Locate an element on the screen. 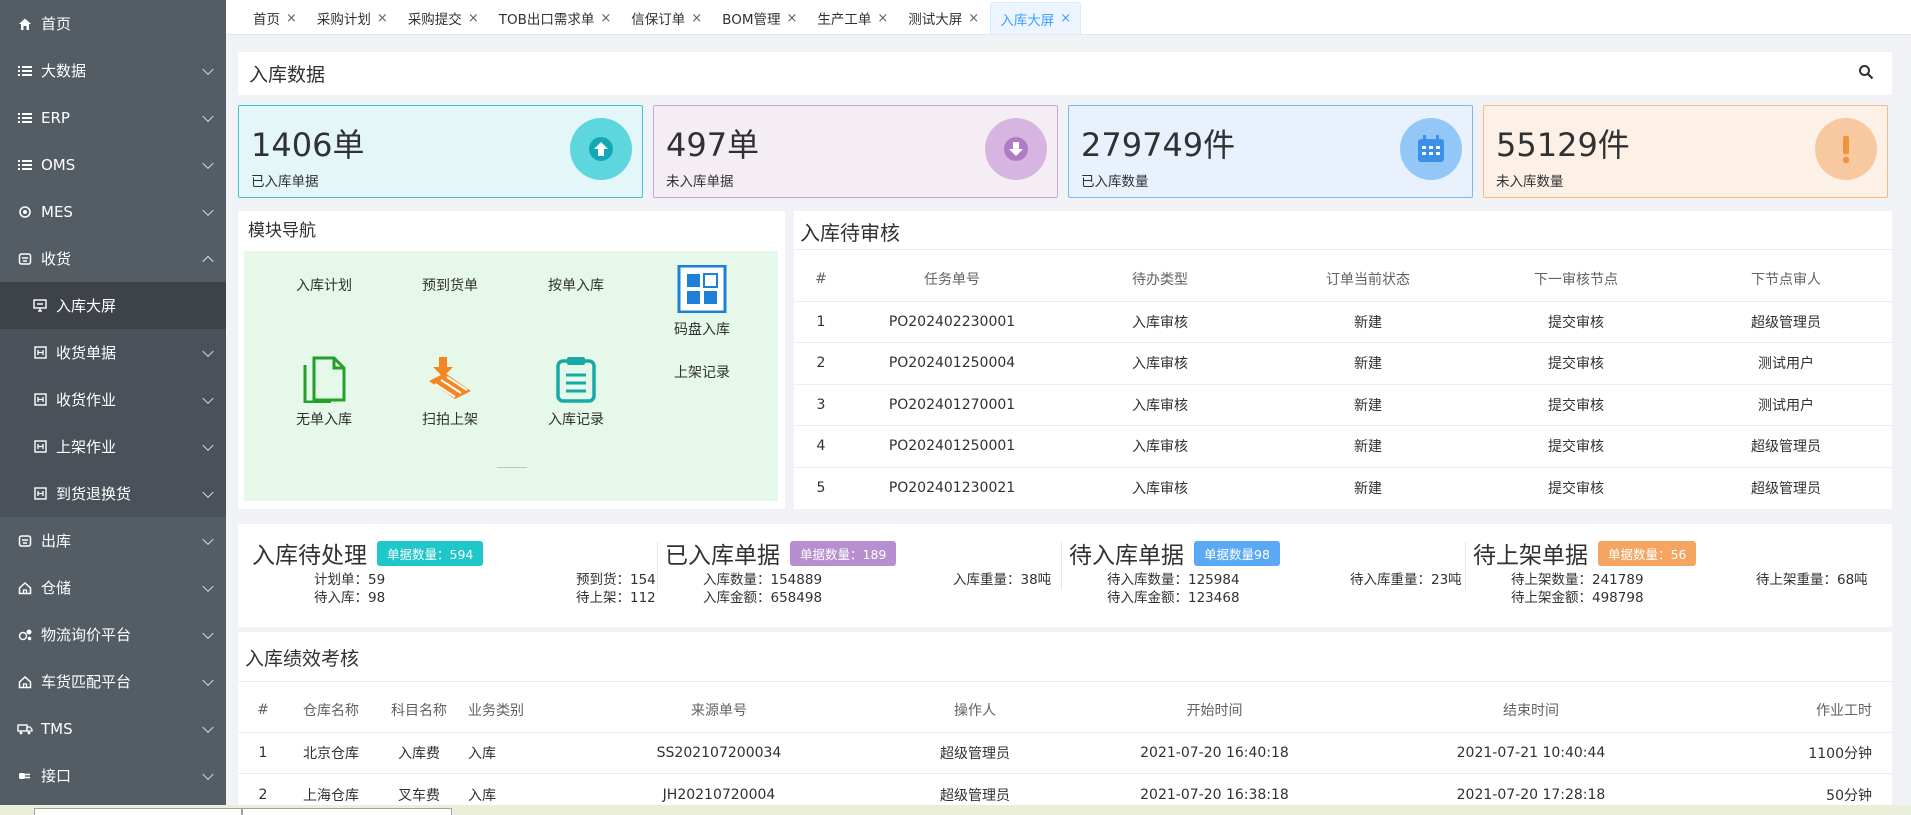 This screenshot has height=815, width=1911. sidebar-item-3: OMS is located at coordinates (113, 164).